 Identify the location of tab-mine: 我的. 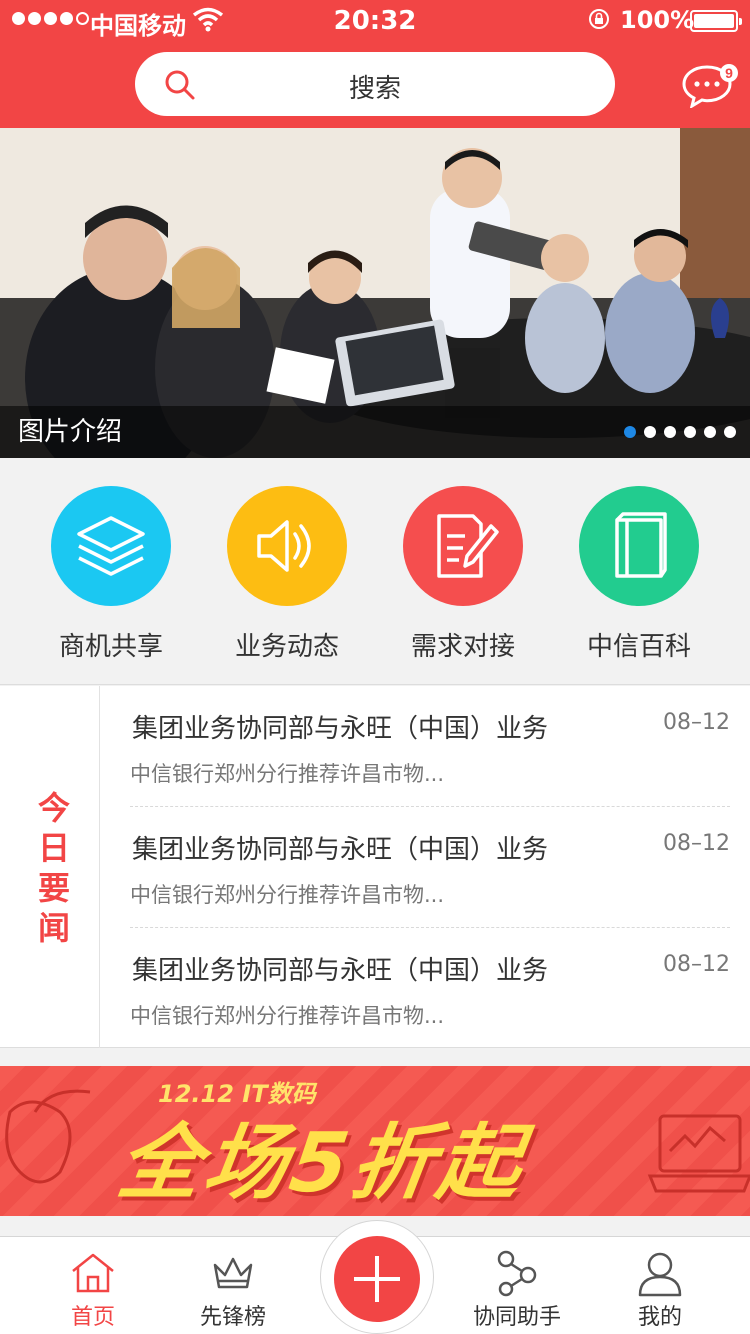
(660, 1285).